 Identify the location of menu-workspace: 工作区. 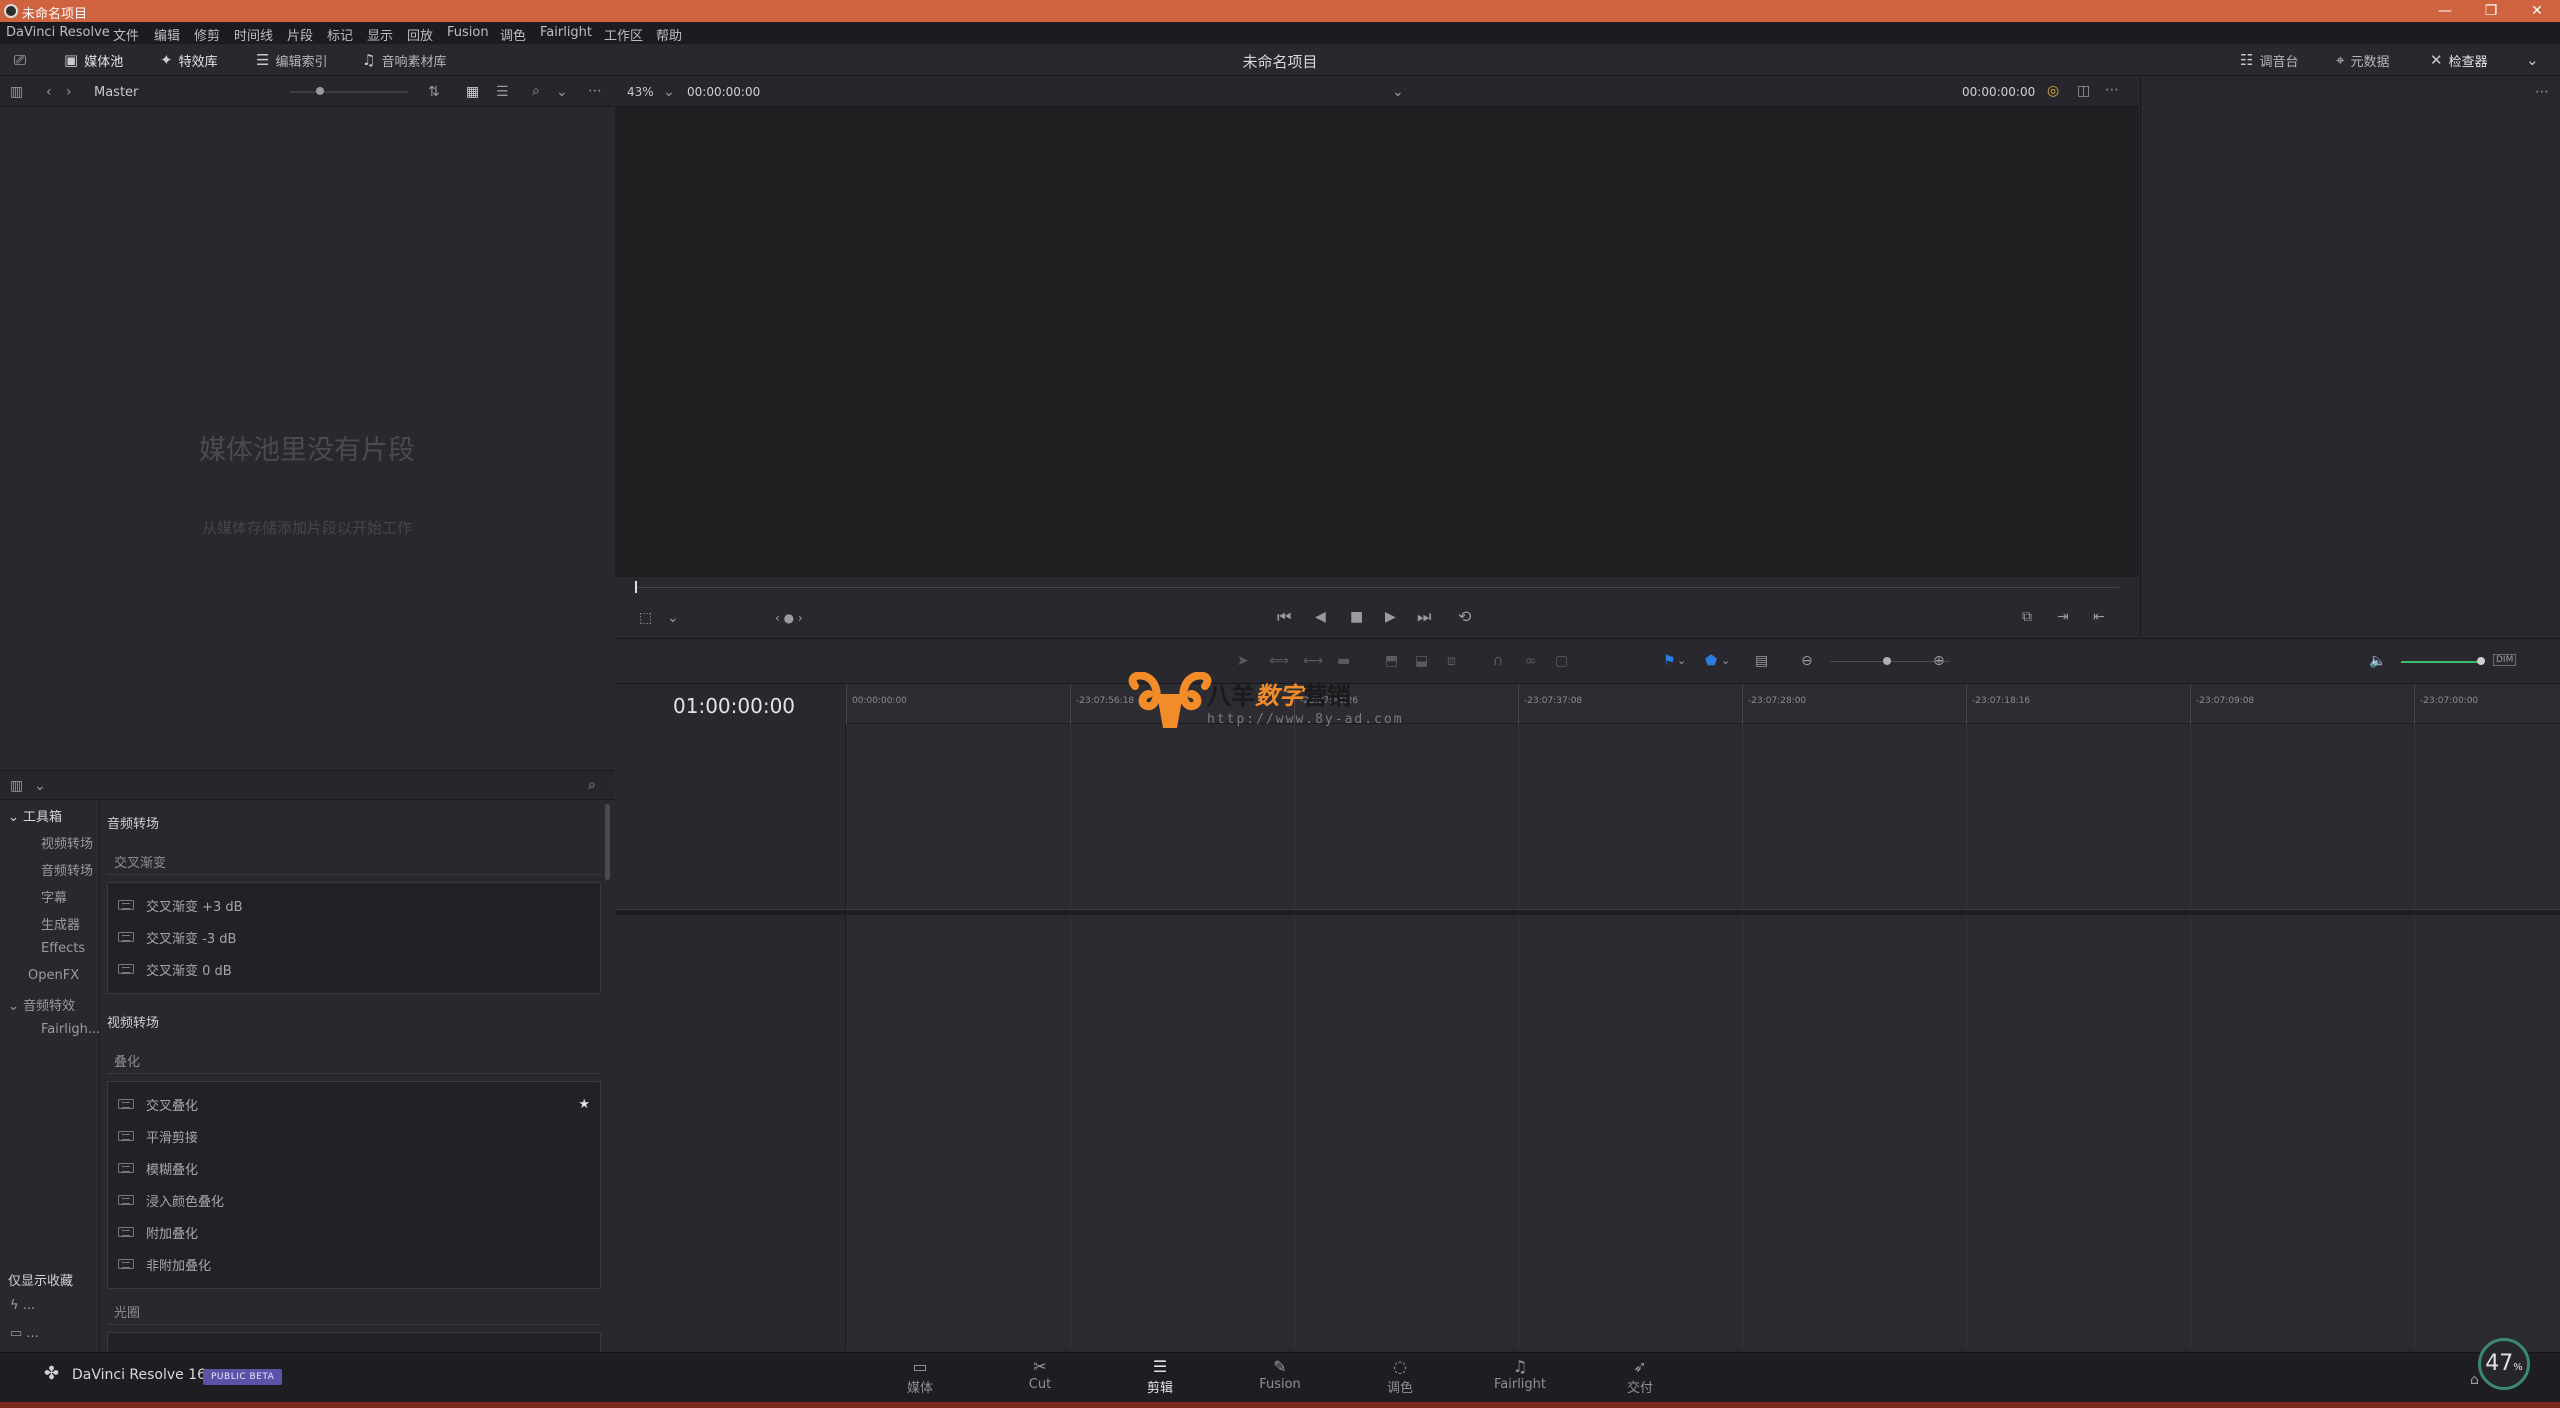
(623, 34).